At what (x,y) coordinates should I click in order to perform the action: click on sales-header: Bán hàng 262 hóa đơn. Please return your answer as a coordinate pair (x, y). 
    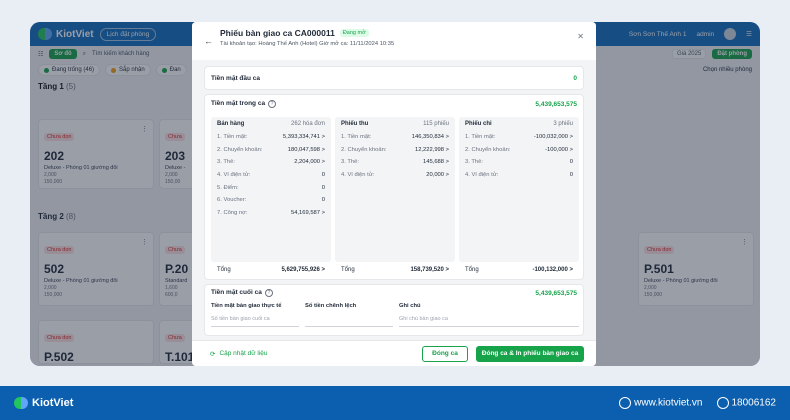
    Looking at the image, I should click on (271, 124).